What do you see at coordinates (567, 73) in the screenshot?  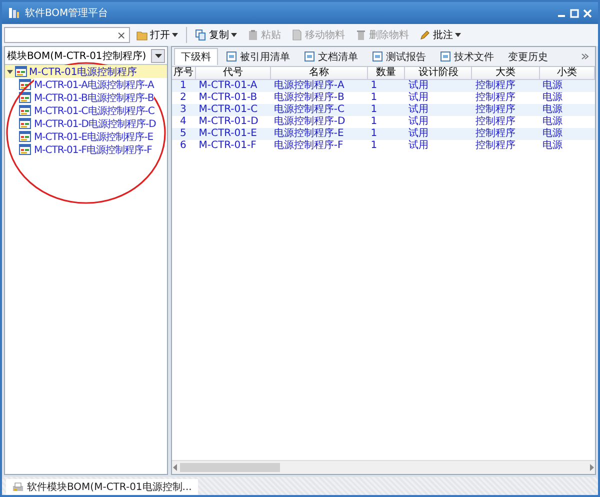 I see `column-header: 小类` at bounding box center [567, 73].